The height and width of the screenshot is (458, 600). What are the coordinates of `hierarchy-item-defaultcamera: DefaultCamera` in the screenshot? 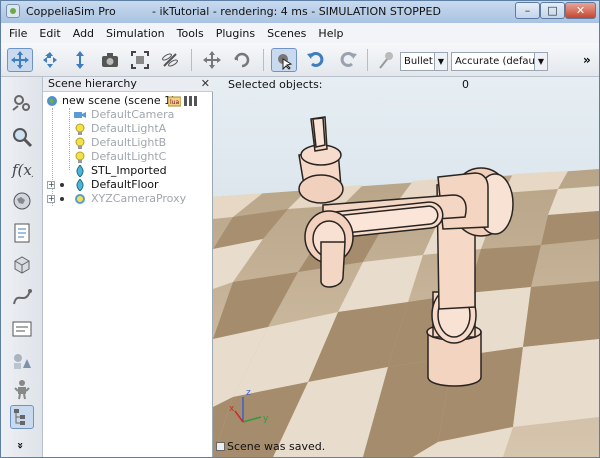 It's located at (128, 115).